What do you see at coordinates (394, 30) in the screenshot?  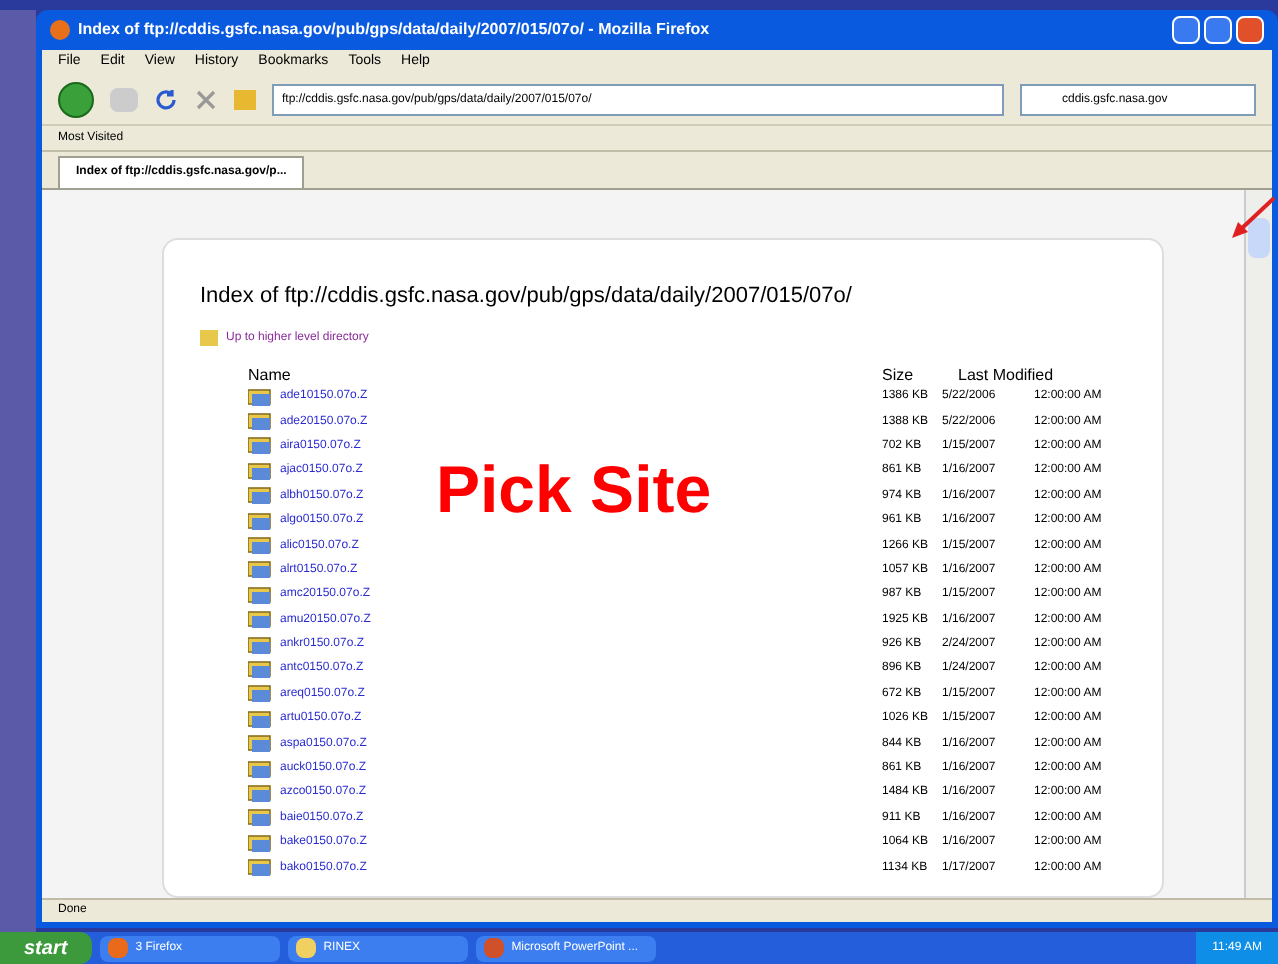 I see `window-title: Index of ftp://cddis.gsfc.nasa.gov/pub/gps/data/daily/2007/015/07o/ - Mozilla Firefox` at bounding box center [394, 30].